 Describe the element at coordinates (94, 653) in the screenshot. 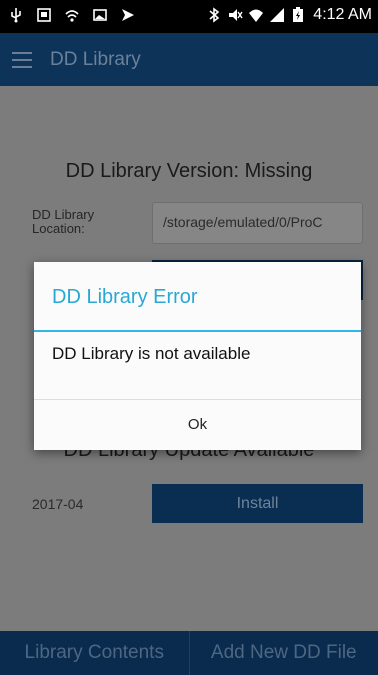

I see `library-contents-button: Library Contents` at that location.